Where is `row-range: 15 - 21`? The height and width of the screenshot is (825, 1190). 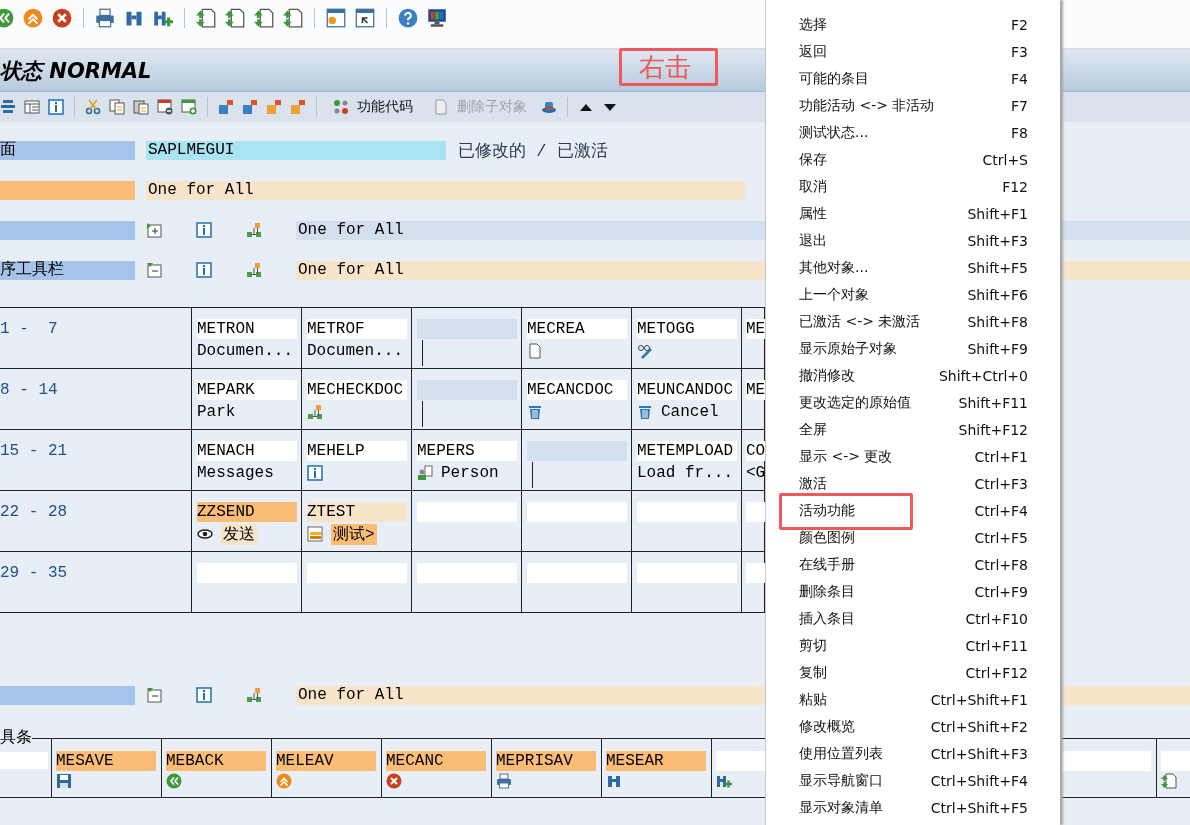
row-range: 15 - 21 is located at coordinates (96, 460).